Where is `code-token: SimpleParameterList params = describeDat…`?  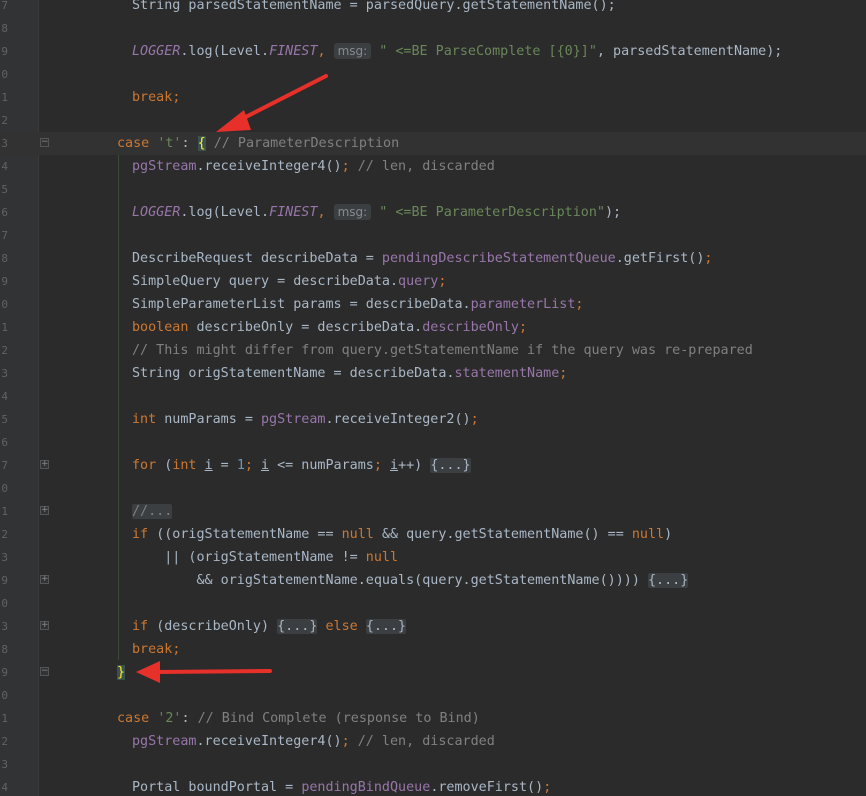 code-token: SimpleParameterList params = describeDat… is located at coordinates (301, 304).